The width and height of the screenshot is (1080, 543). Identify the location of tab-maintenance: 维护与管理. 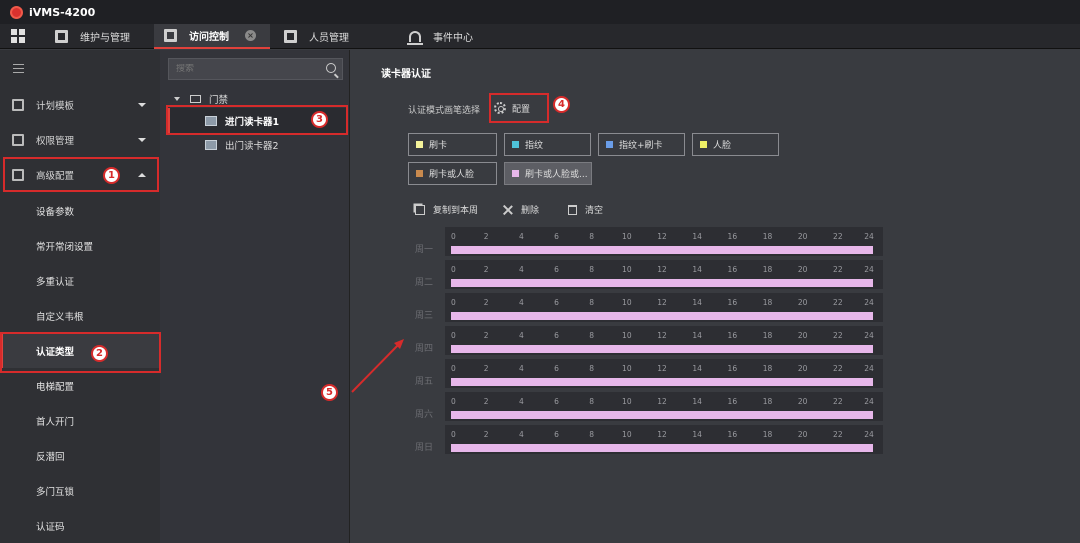
(94, 36).